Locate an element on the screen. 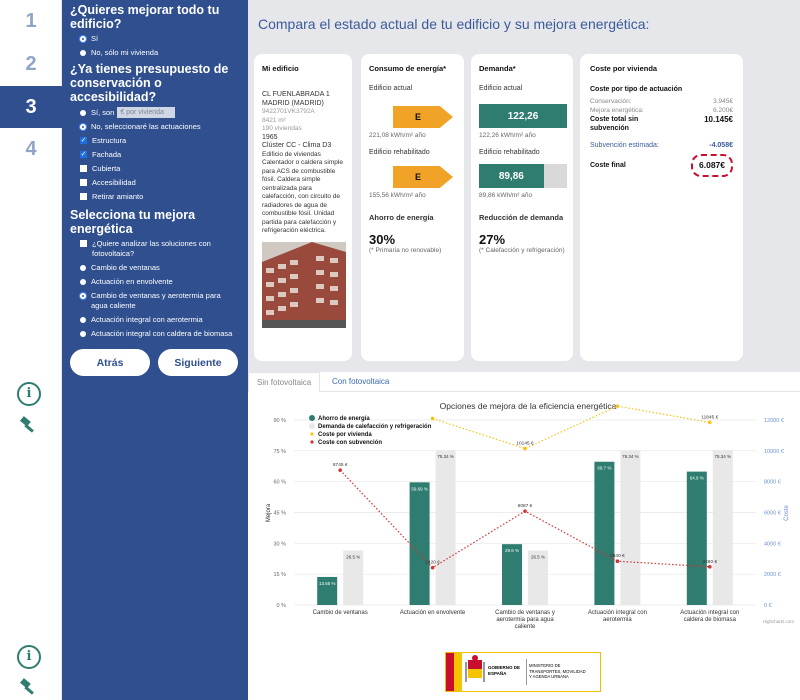 This screenshot has height=700, width=800. coste-subtitle: Coste por tipo de actuación is located at coordinates (636, 89).